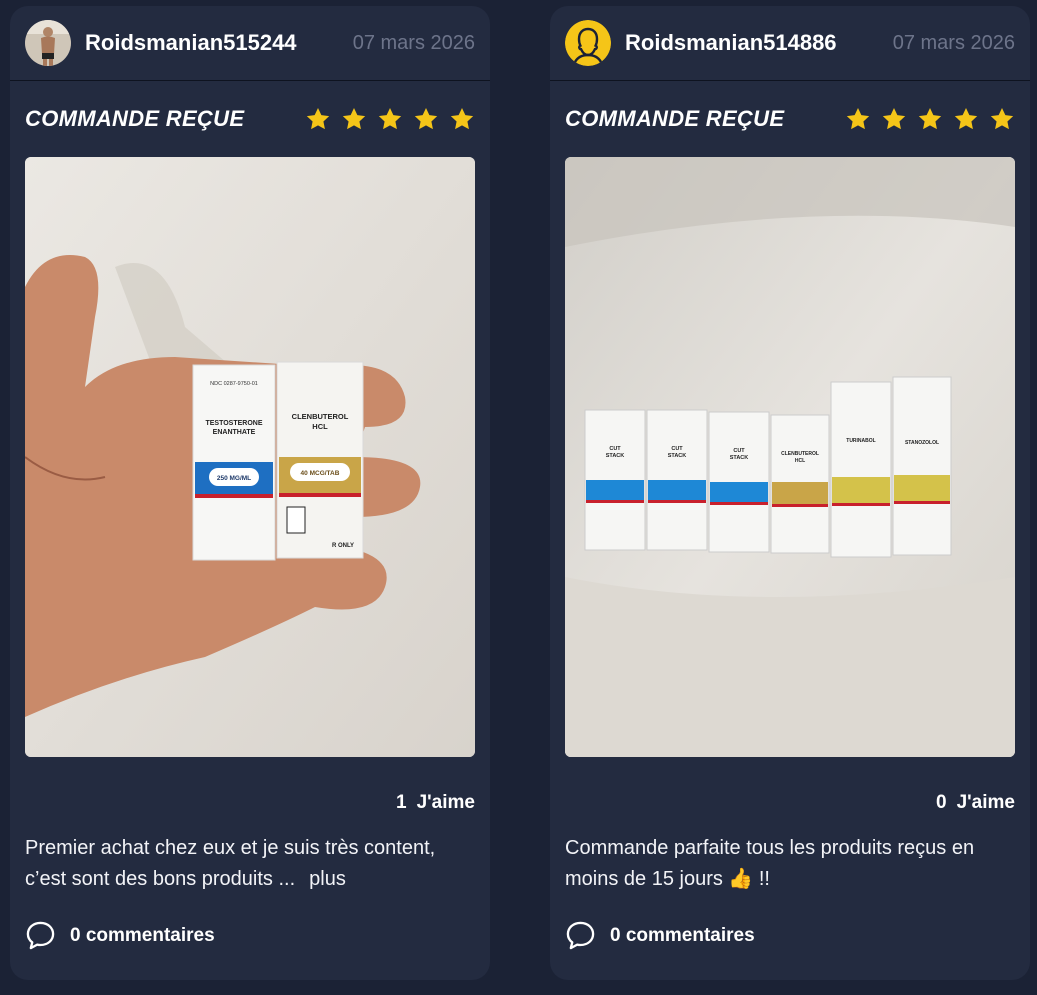  I want to click on user-avatar-icon, so click(588, 43).